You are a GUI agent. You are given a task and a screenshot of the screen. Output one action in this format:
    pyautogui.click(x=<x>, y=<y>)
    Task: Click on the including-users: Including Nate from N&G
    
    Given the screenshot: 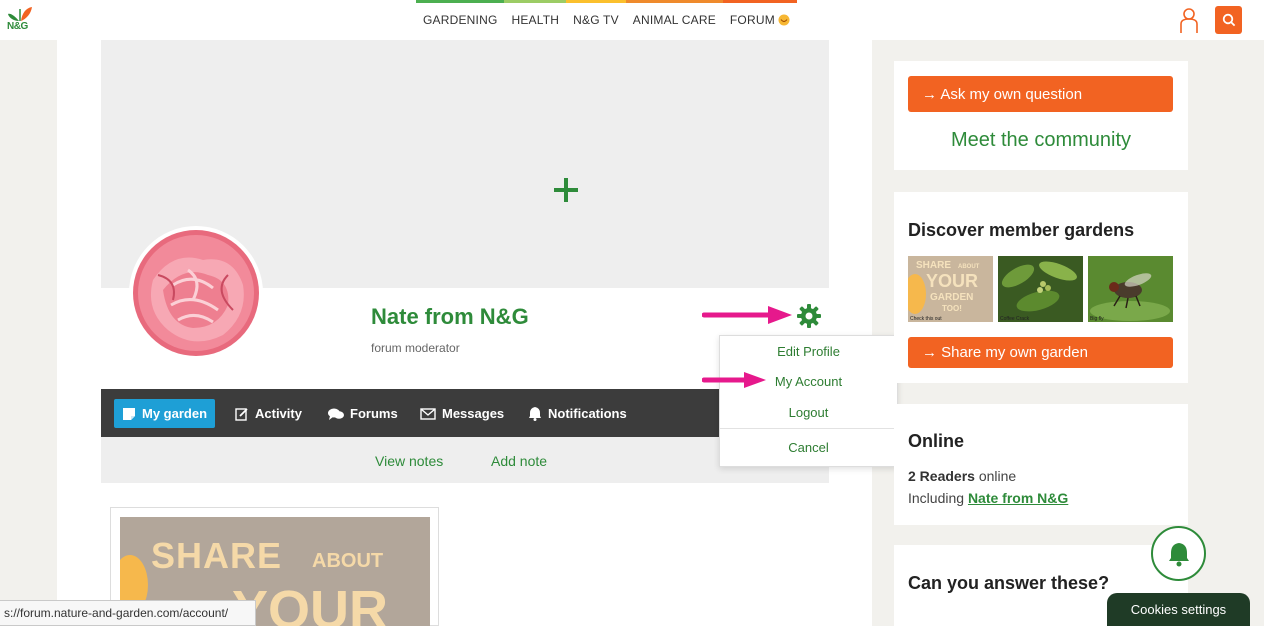 What is the action you would take?
    pyautogui.click(x=988, y=498)
    